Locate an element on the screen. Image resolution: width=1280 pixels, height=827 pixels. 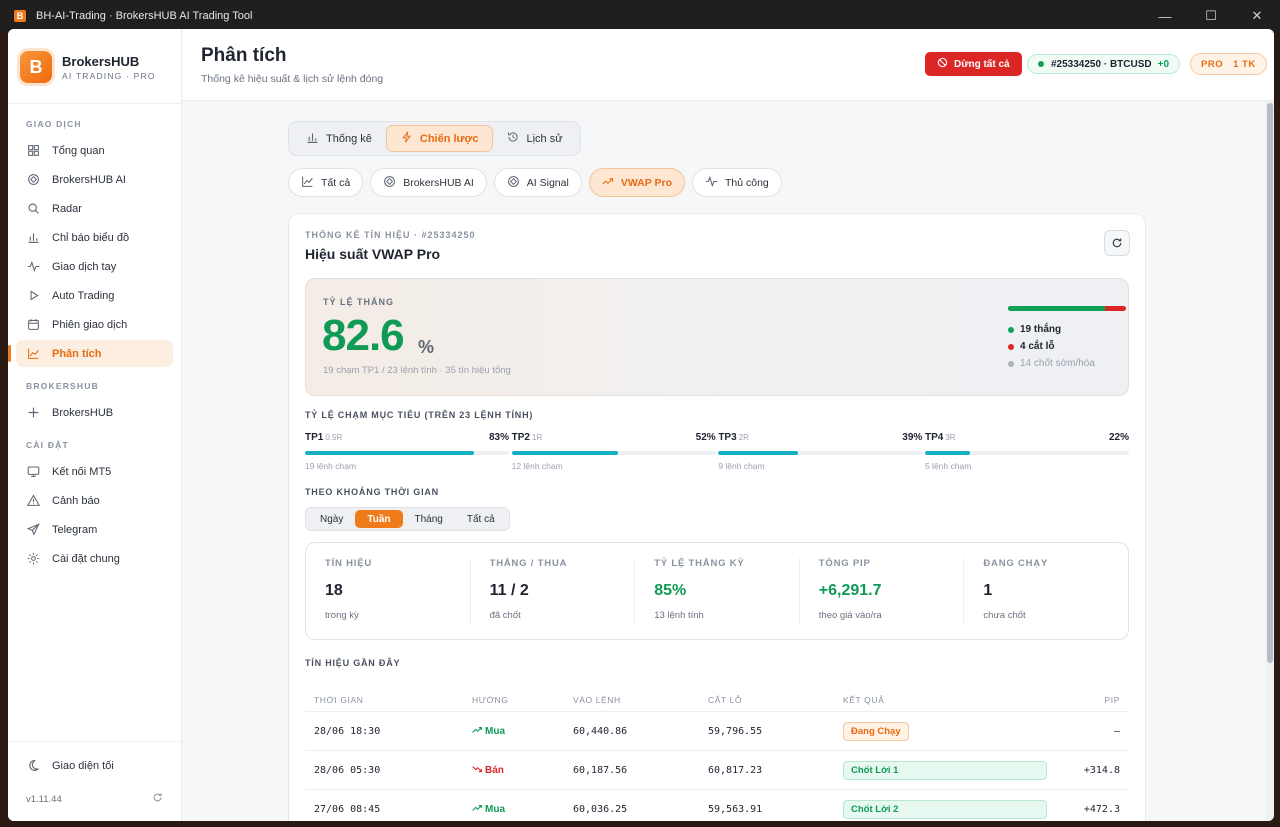
target-tp2: TP2 1R 52% 12 lệnh chạm is located at coordinates (613, 451).